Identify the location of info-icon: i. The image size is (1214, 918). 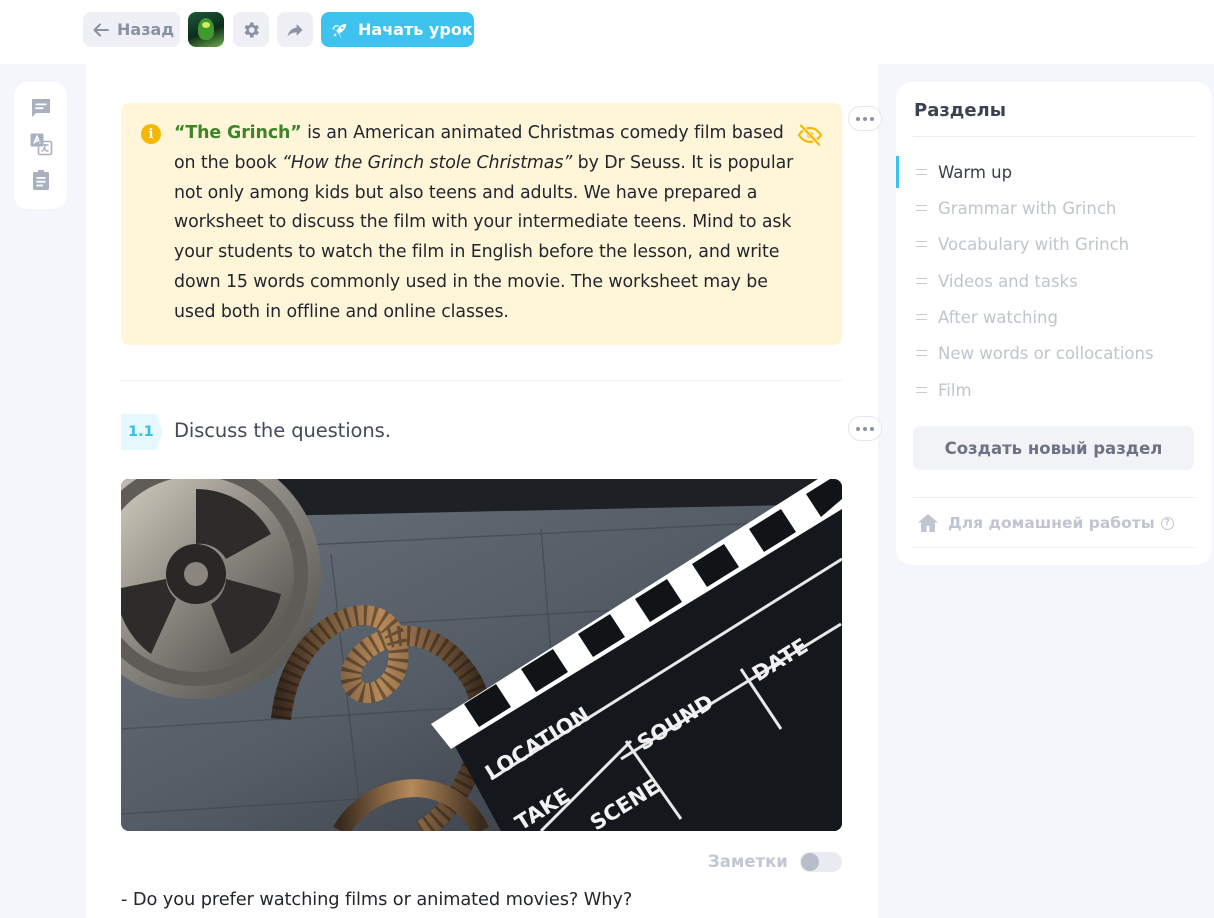
(151, 134).